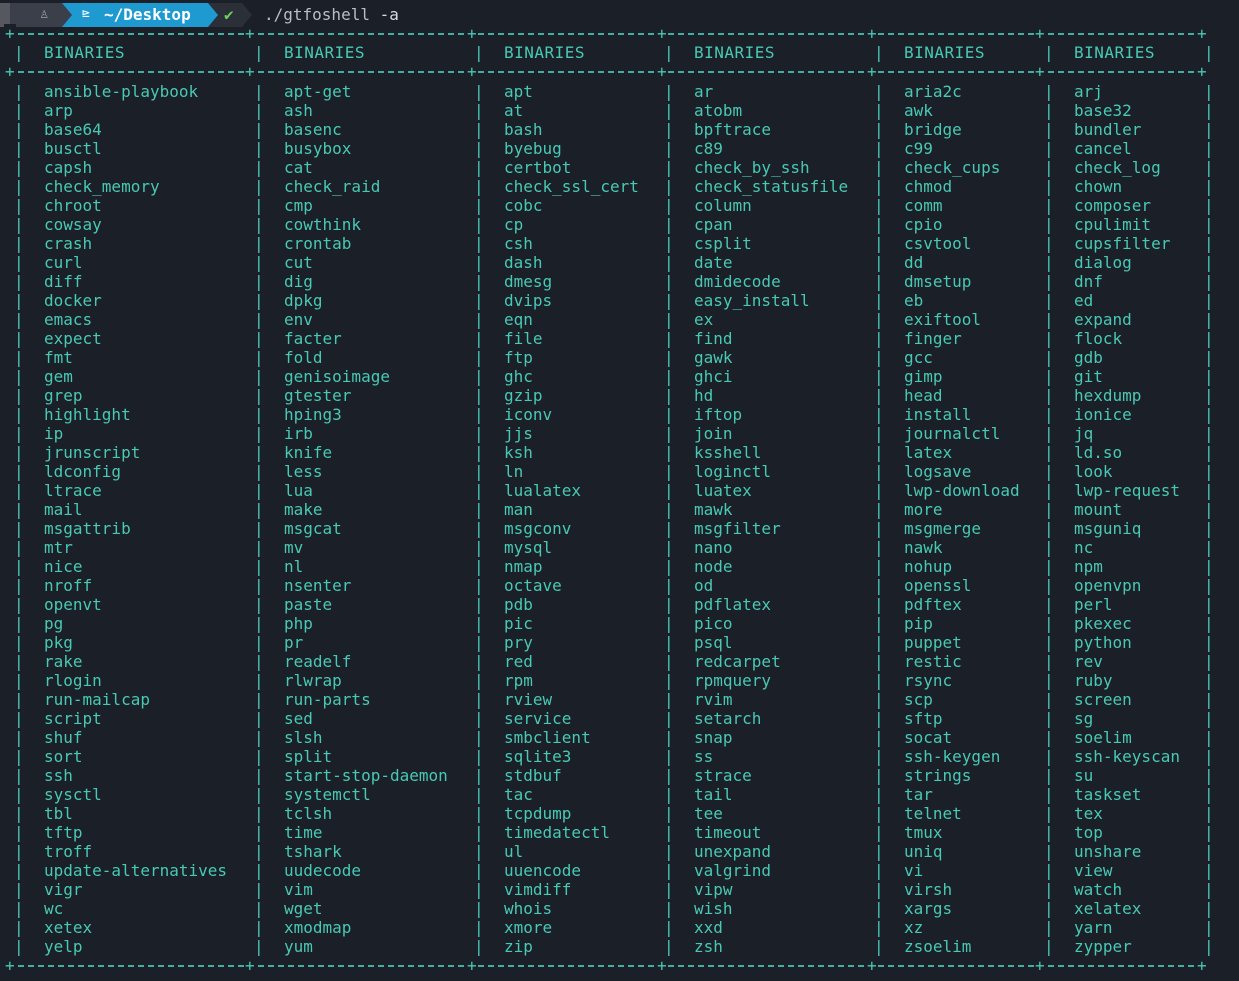 The height and width of the screenshot is (981, 1239). I want to click on binary-name: cobc, so click(523, 205).